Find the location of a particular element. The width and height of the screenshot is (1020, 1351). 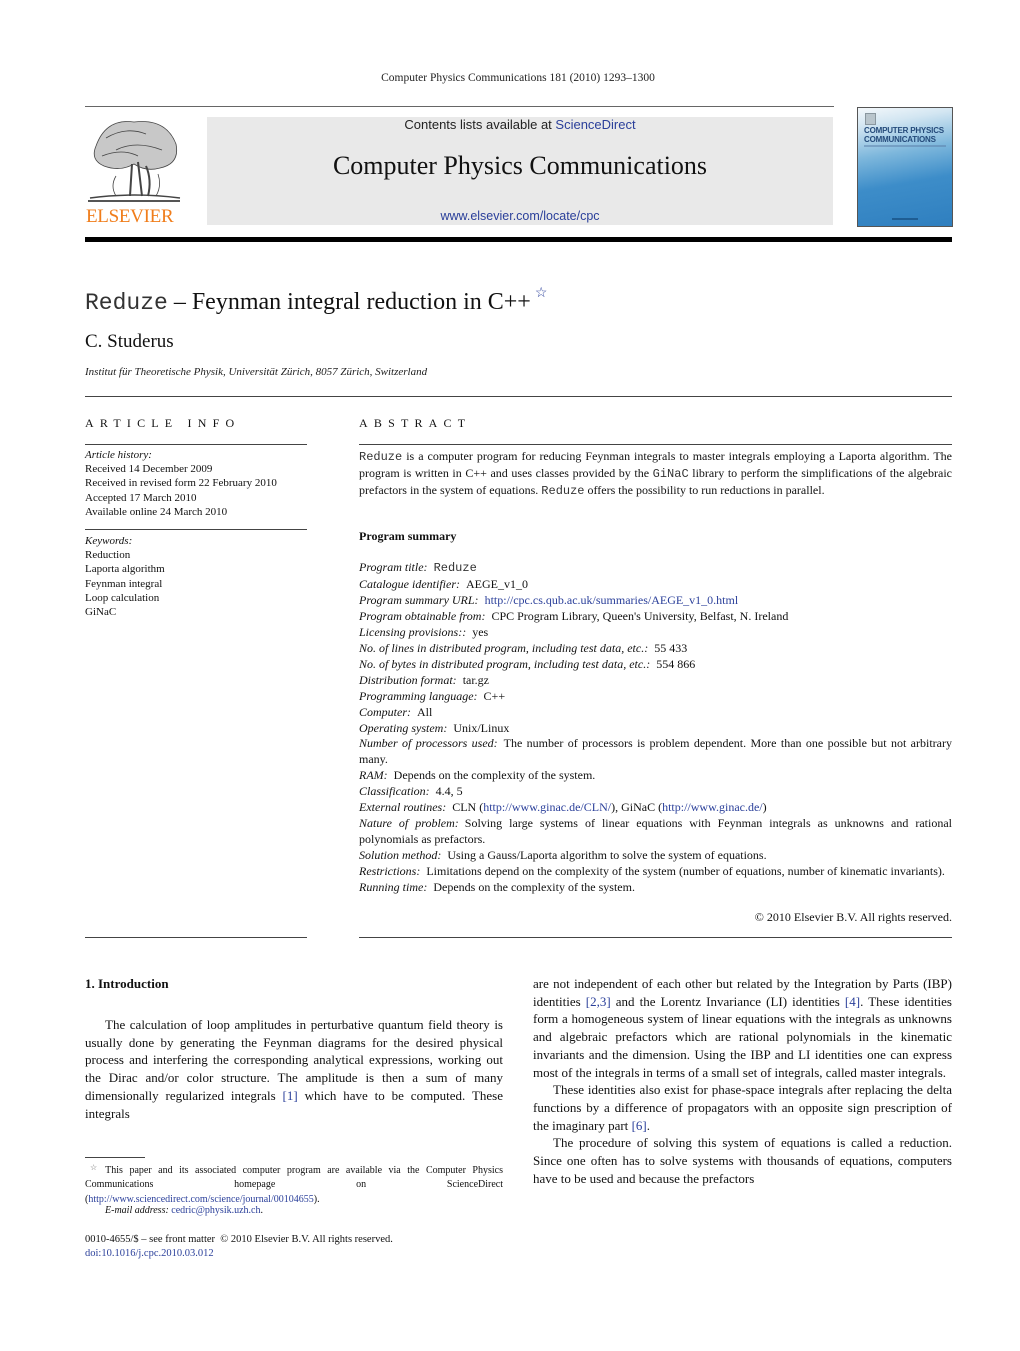

section-heading-introduction: 1. Introduction is located at coordinates (127, 983).